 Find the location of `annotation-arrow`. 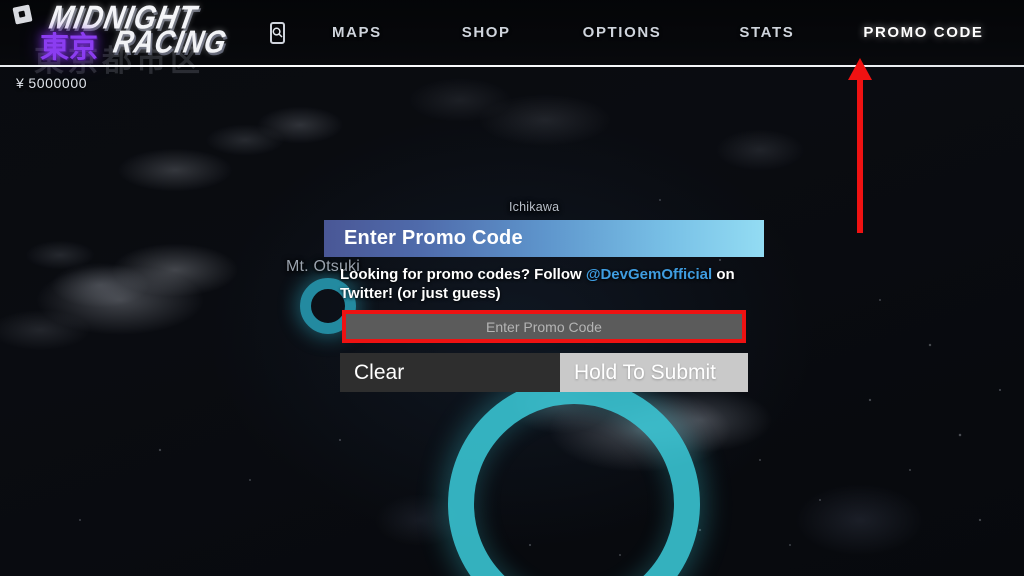

annotation-arrow is located at coordinates (860, 145).